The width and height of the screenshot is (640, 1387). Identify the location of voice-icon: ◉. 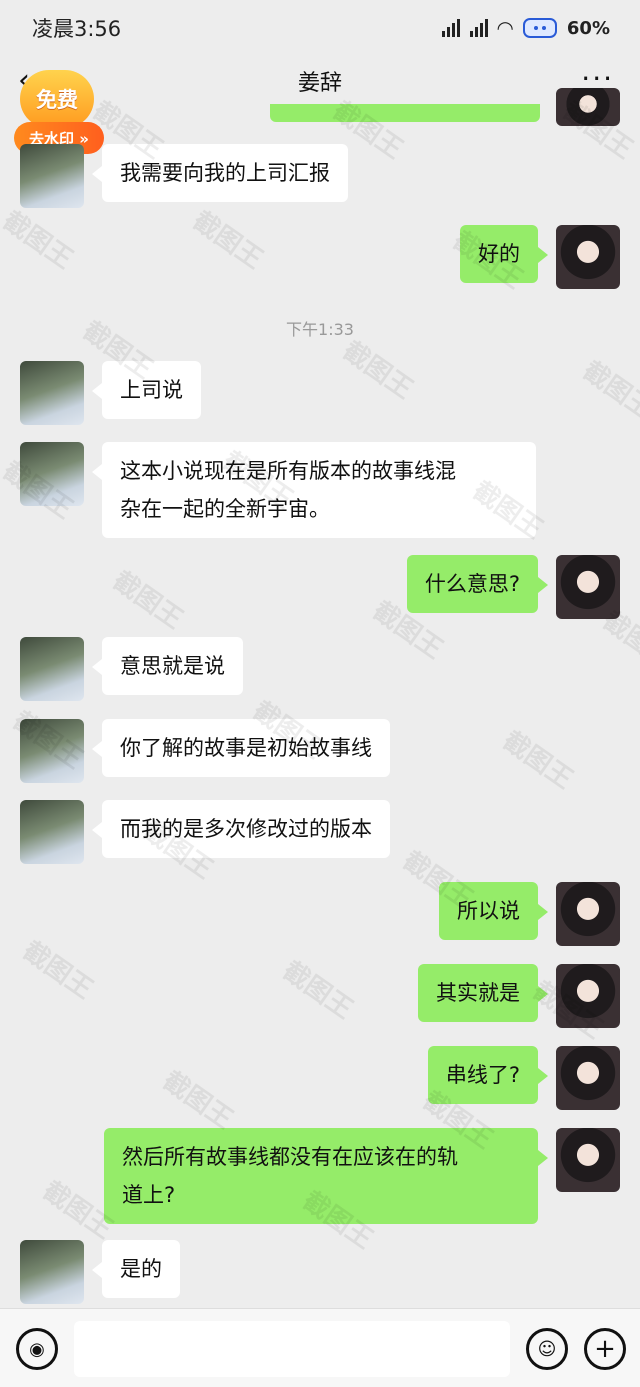
(37, 1349).